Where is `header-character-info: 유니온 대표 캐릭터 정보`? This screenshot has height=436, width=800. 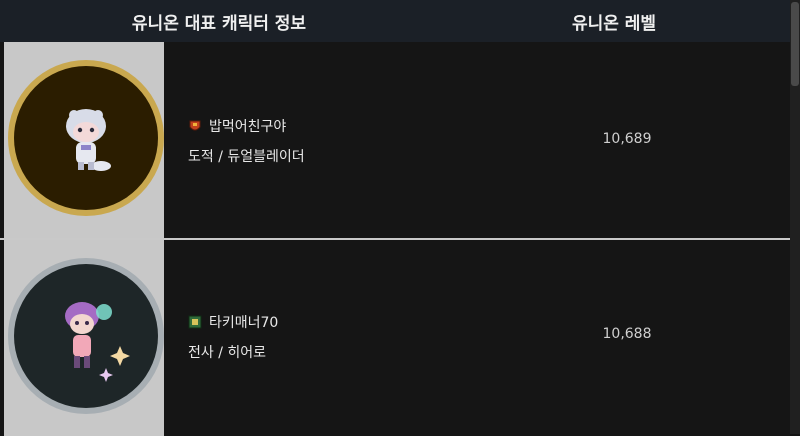 header-character-info: 유니온 대표 캐릭터 정보 is located at coordinates (219, 23).